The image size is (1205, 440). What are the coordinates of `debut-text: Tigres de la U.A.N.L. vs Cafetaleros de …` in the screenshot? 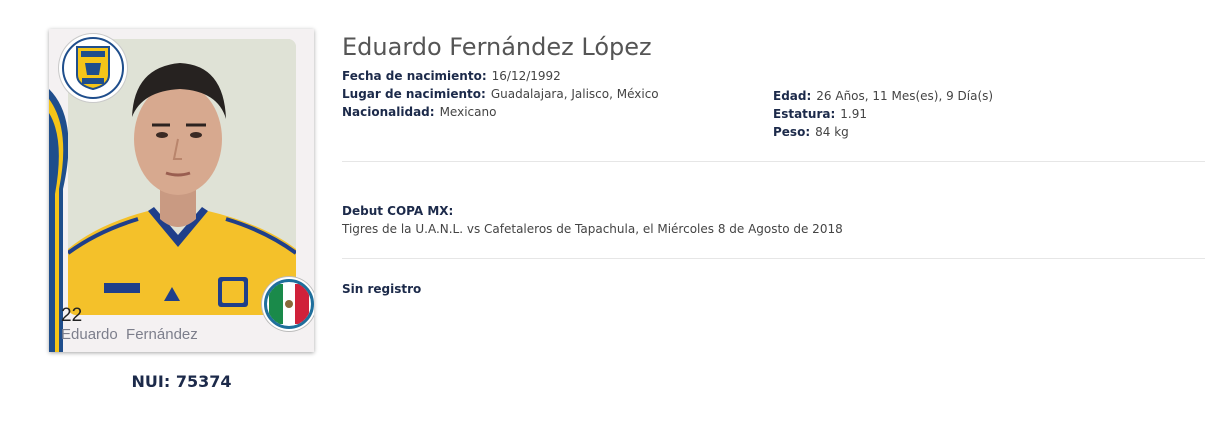 It's located at (592, 229).